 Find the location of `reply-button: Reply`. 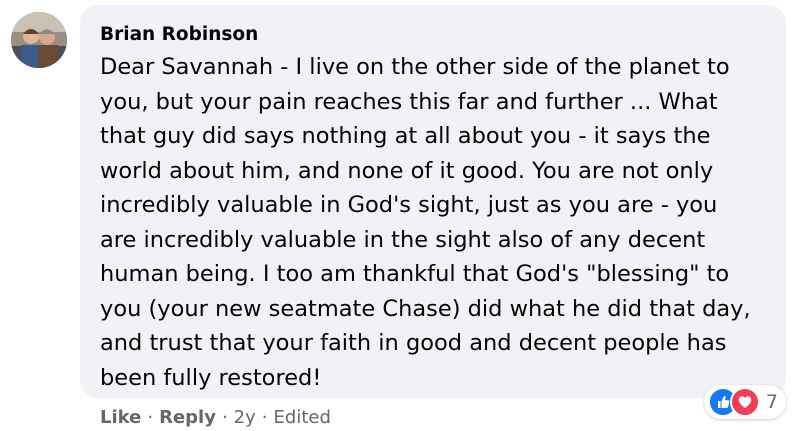

reply-button: Reply is located at coordinates (187, 417).